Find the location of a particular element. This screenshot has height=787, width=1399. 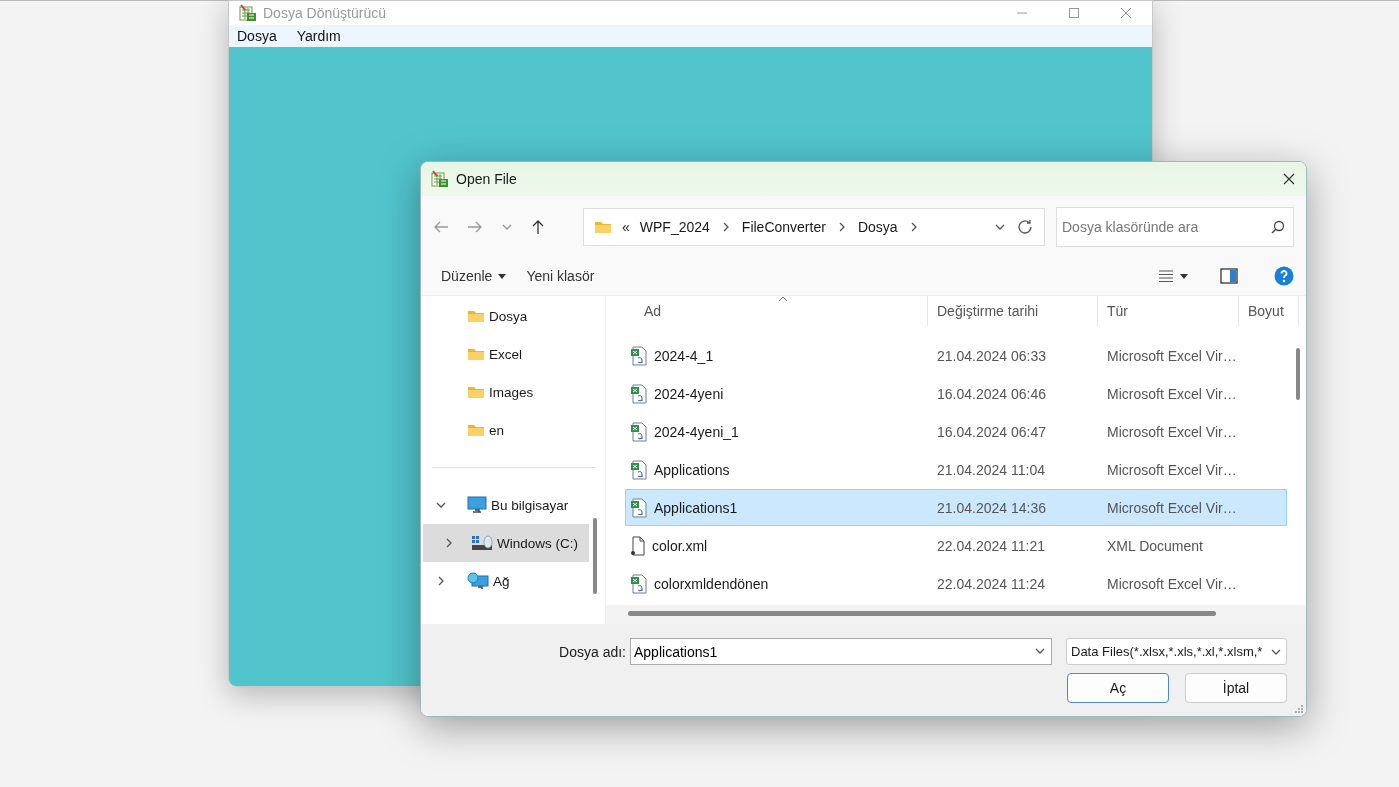

date-cell-text: 22.04.2024 11:21 is located at coordinates (991, 545).